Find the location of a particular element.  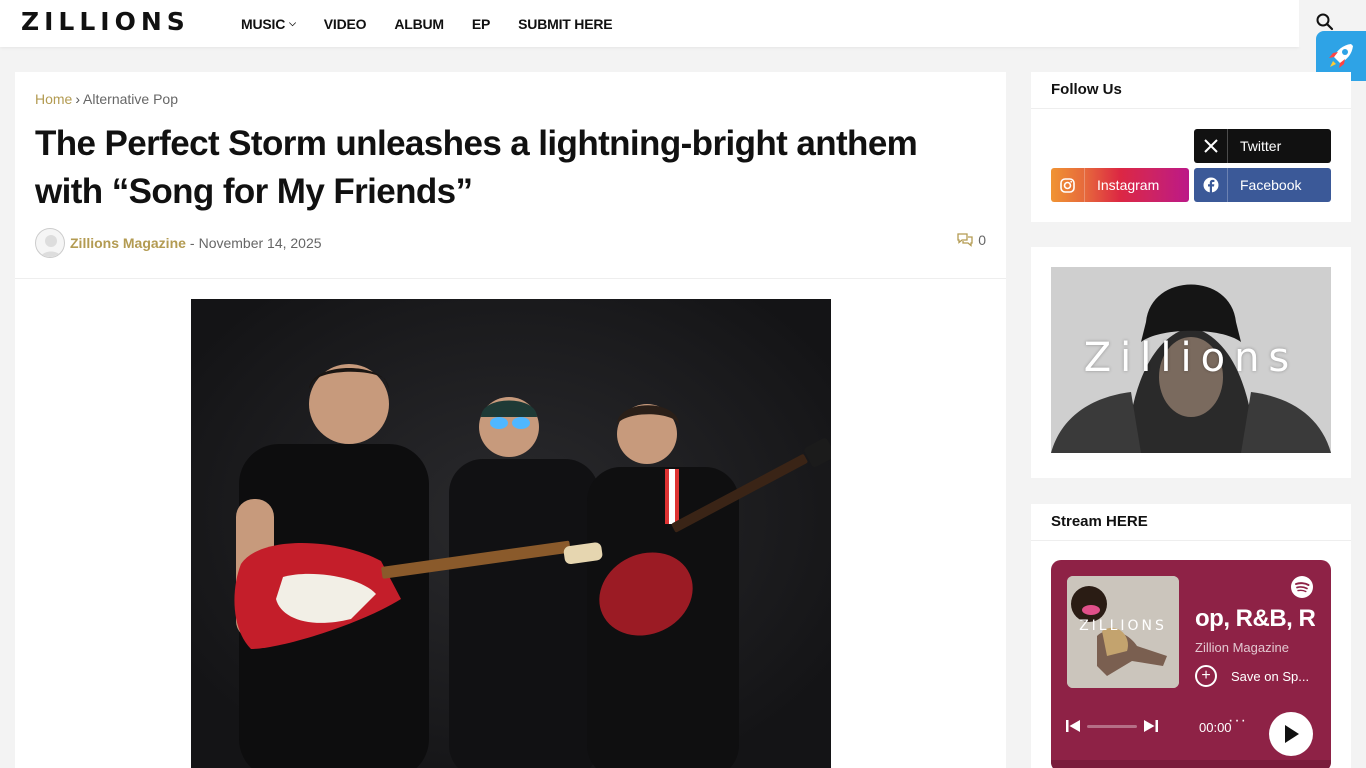

comment-count: 0 is located at coordinates (982, 240).